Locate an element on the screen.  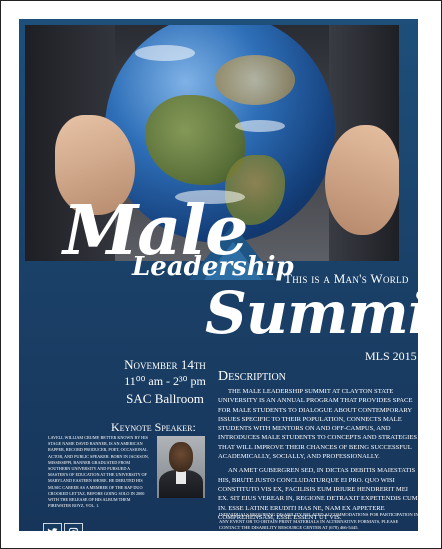
landmass-north is located at coordinates (255, 80).